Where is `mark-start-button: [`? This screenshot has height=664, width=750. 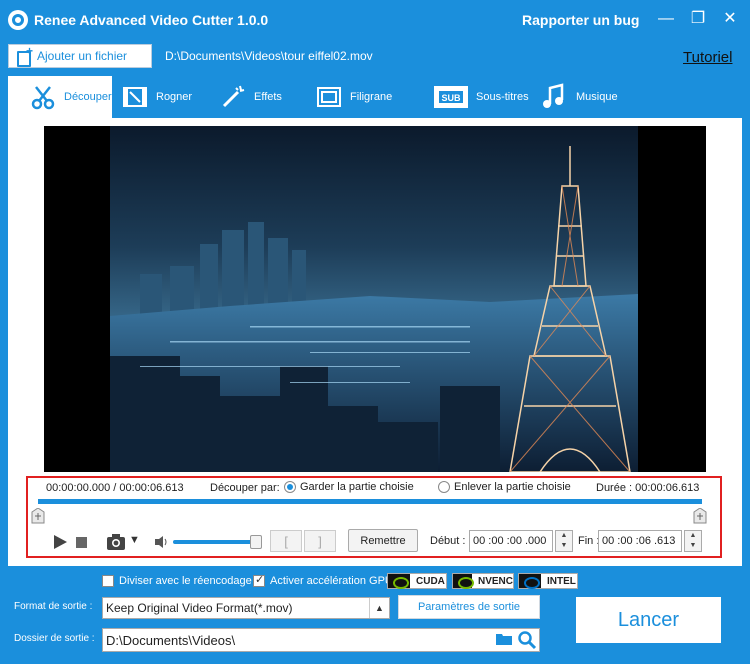 mark-start-button: [ is located at coordinates (286, 541).